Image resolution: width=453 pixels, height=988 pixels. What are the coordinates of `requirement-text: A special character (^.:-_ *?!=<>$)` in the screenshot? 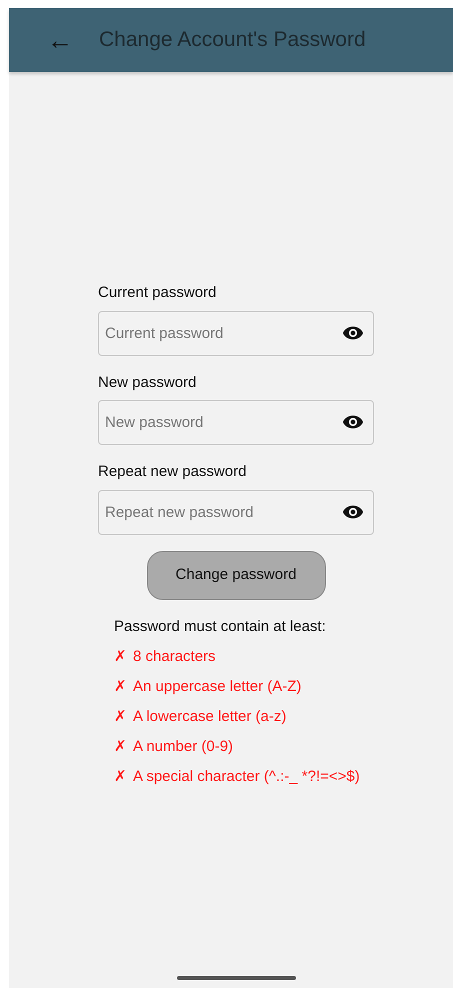 It's located at (246, 777).